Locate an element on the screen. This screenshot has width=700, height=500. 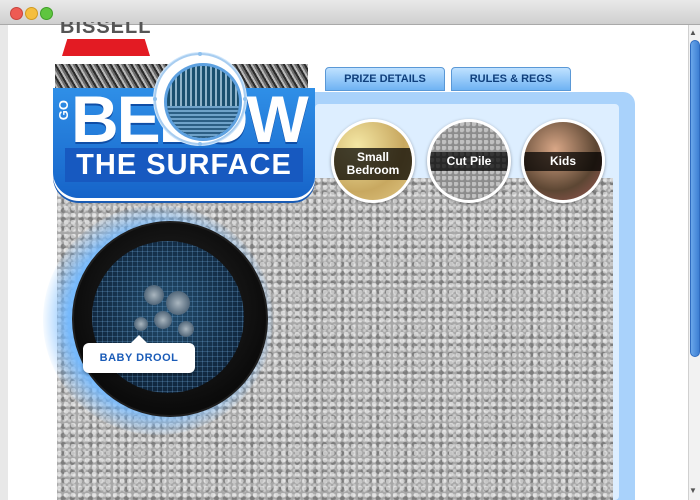
logo-red-bar is located at coordinates (106, 47).